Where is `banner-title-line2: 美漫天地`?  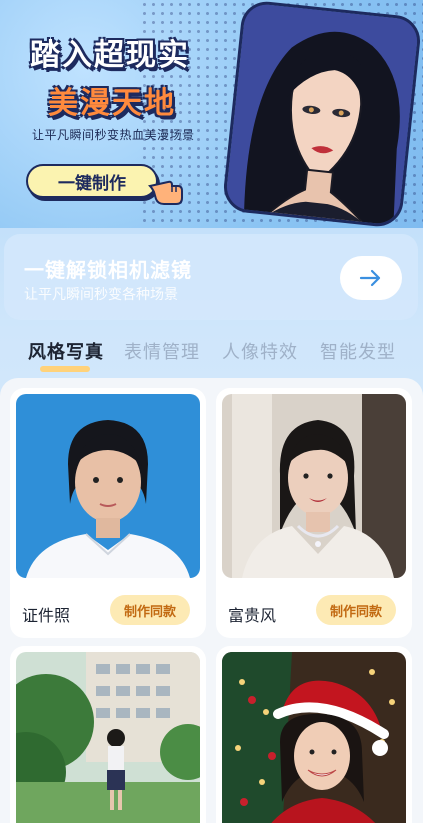
banner-title-line2: 美漫天地 is located at coordinates (112, 103).